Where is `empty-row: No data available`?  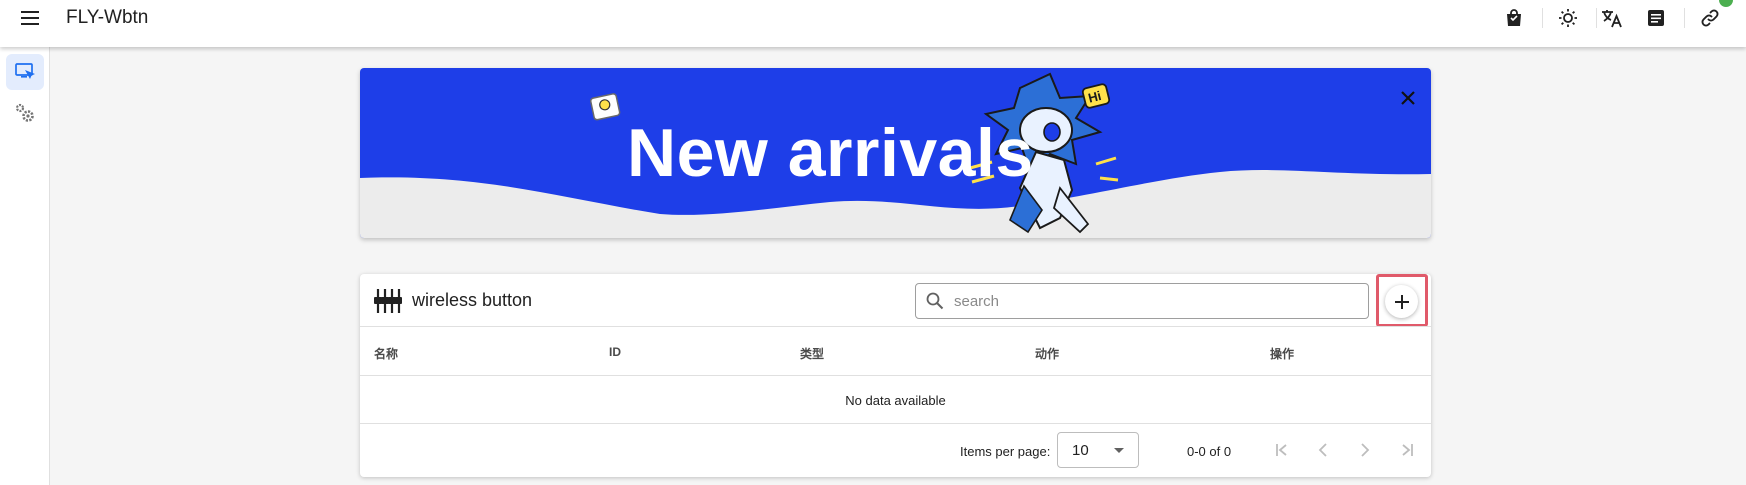
empty-row: No data available is located at coordinates (895, 400).